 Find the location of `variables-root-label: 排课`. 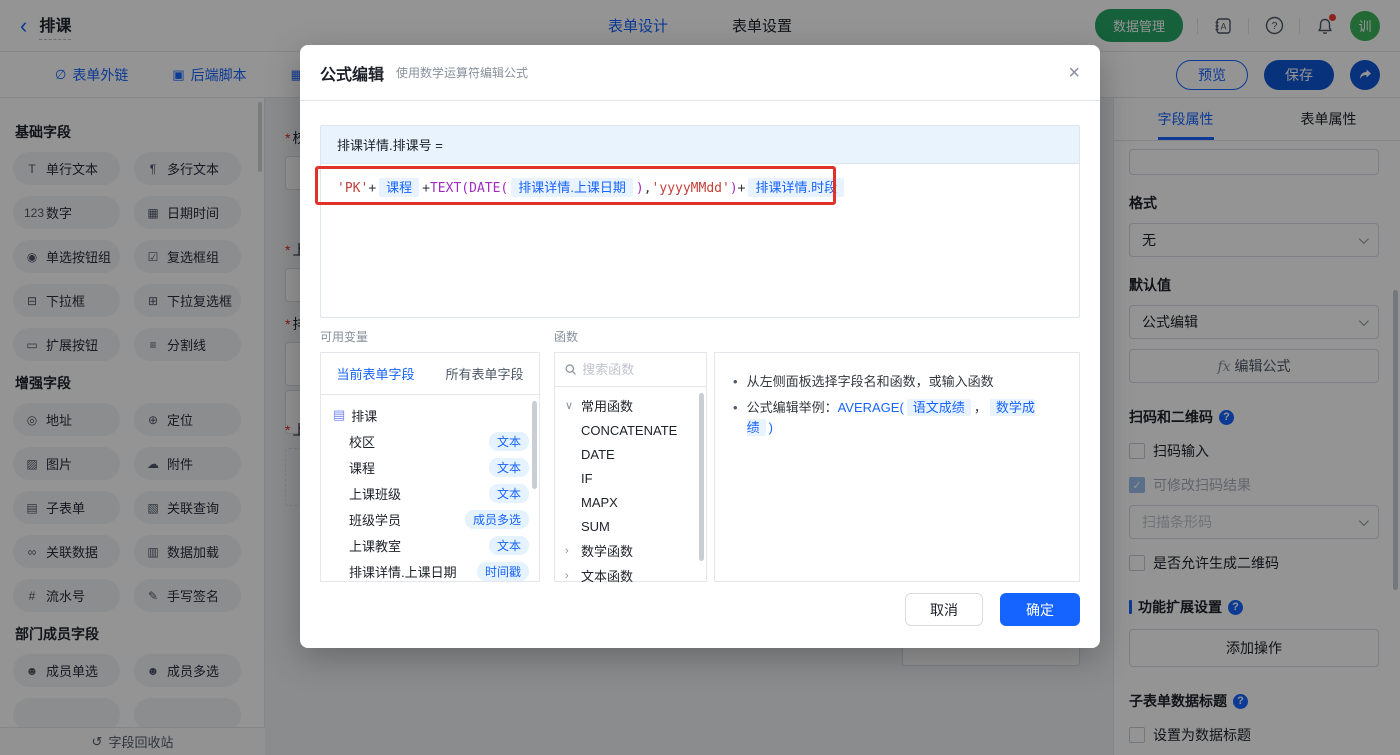

variables-root-label: 排课 is located at coordinates (364, 416).